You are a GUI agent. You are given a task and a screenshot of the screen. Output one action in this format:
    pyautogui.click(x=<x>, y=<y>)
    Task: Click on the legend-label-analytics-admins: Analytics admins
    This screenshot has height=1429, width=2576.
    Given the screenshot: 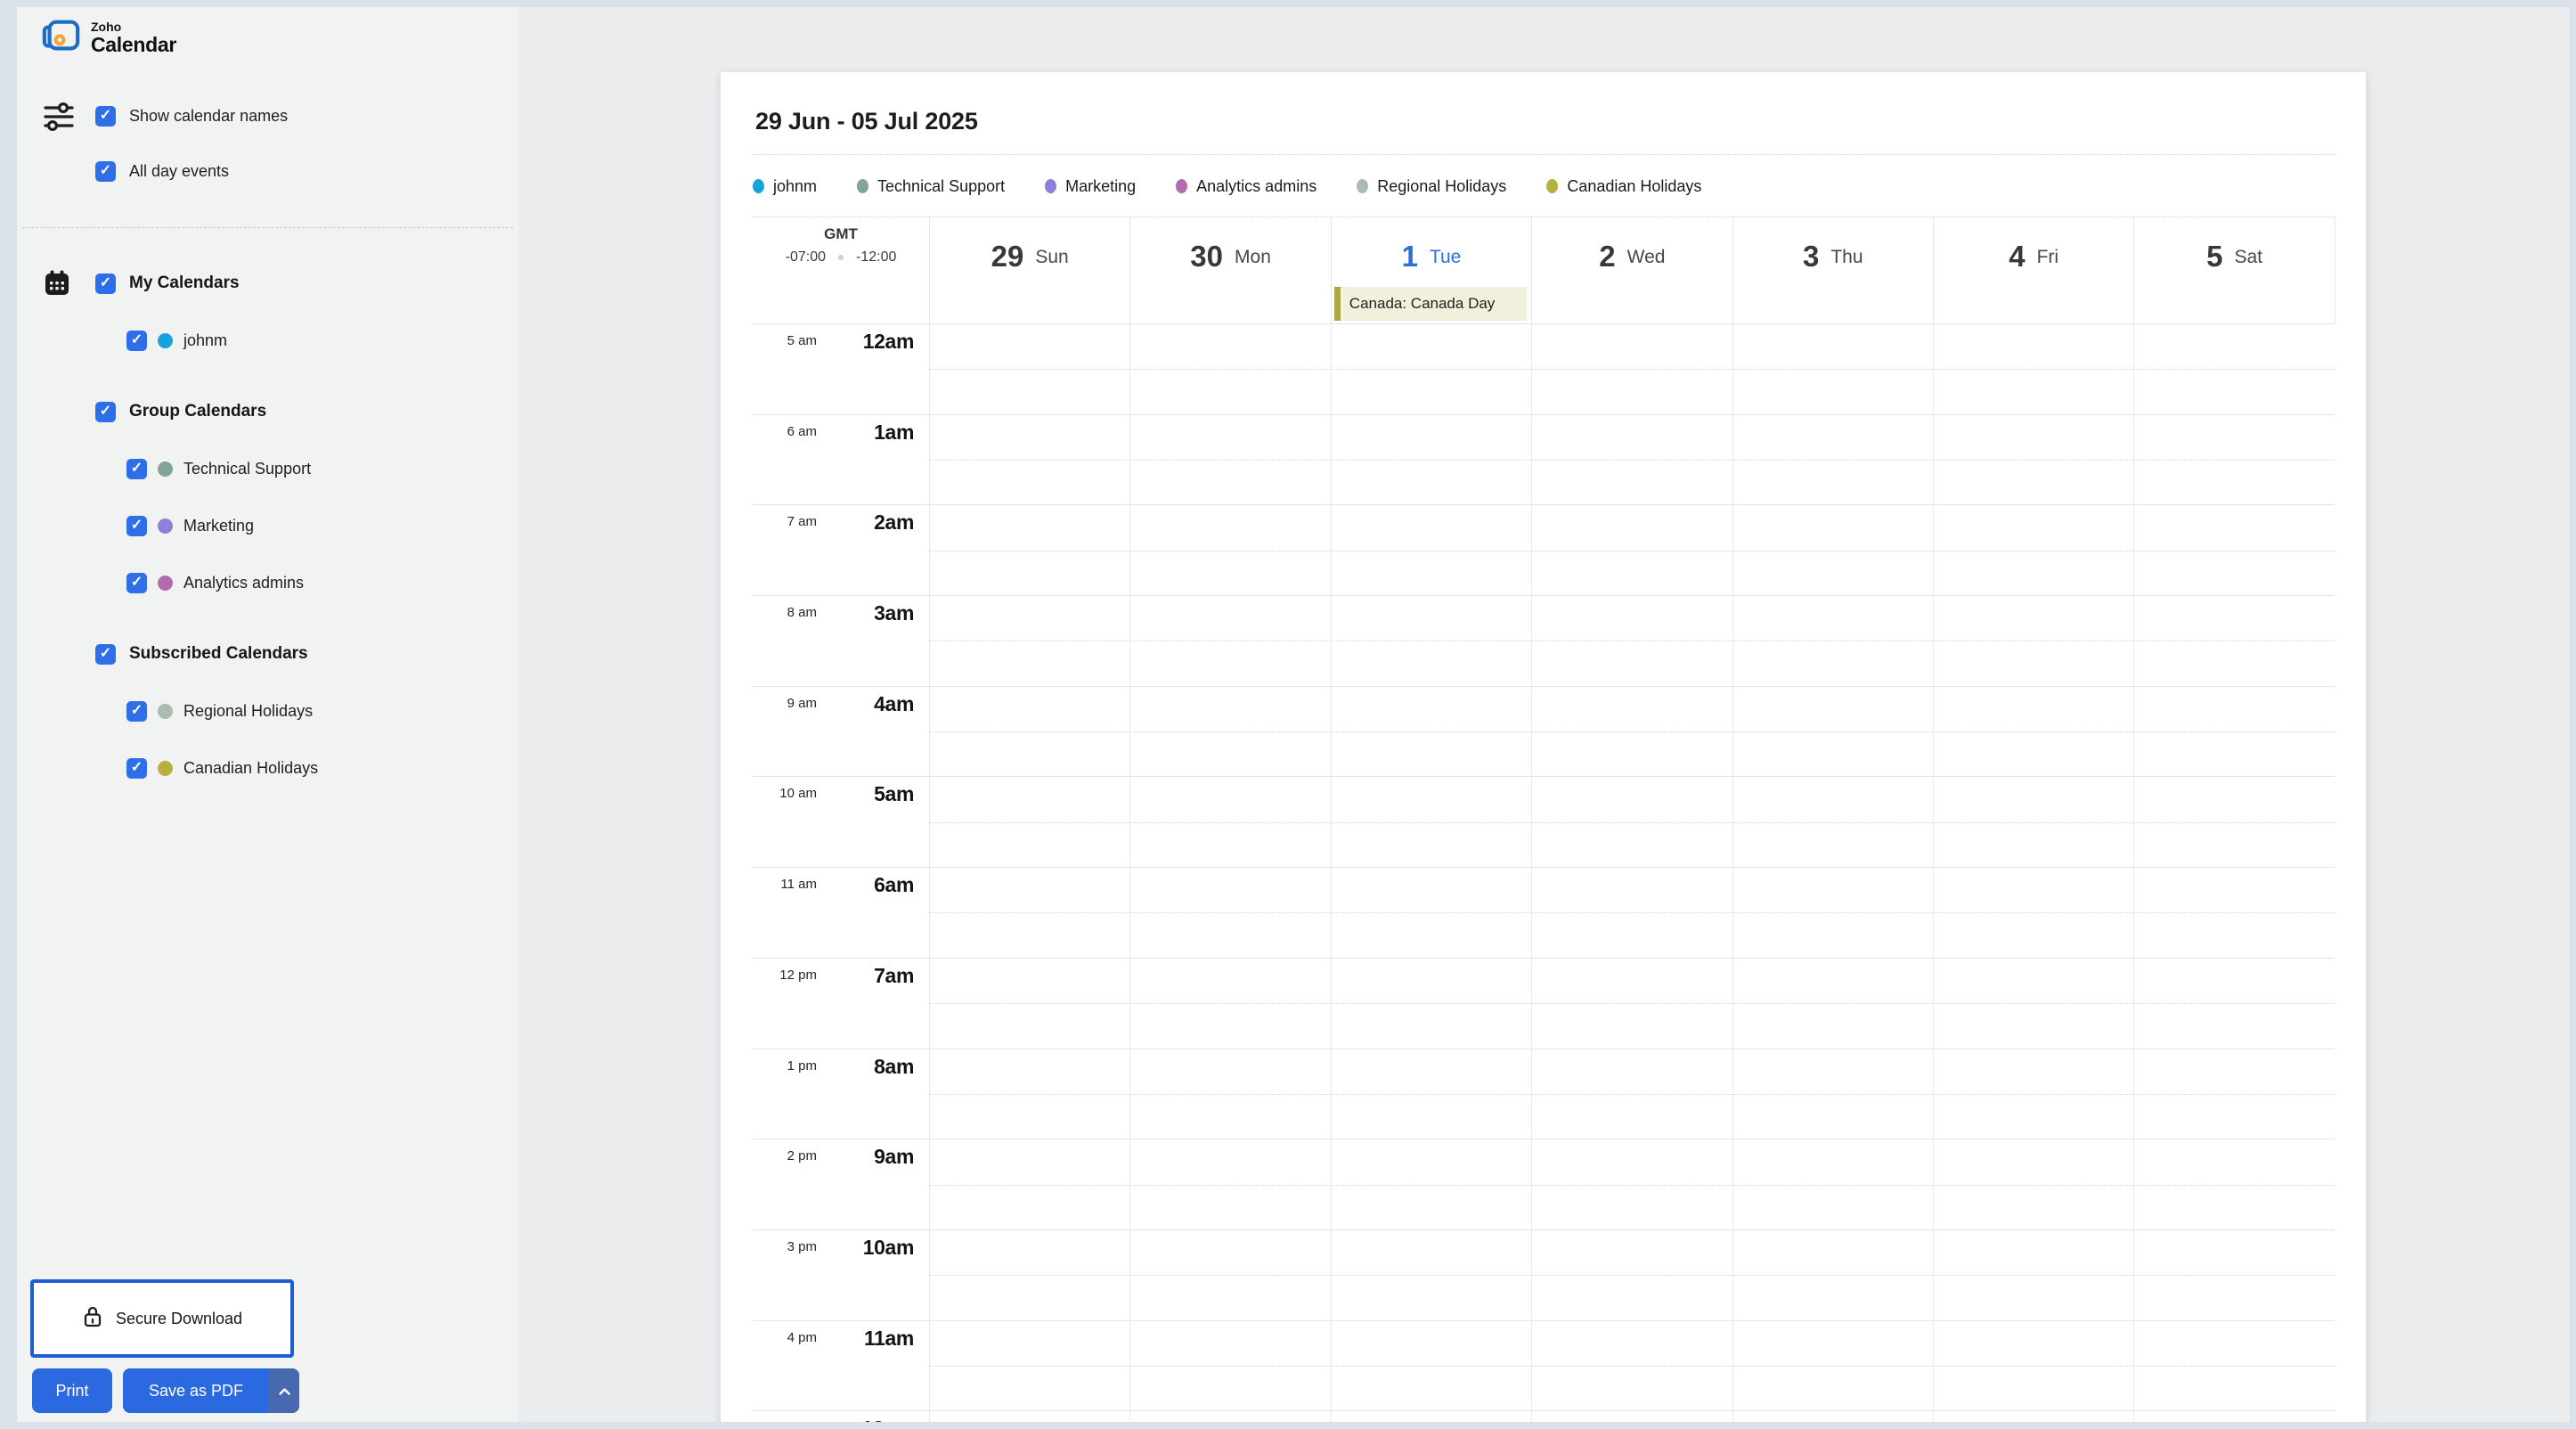 What is the action you would take?
    pyautogui.click(x=1257, y=186)
    